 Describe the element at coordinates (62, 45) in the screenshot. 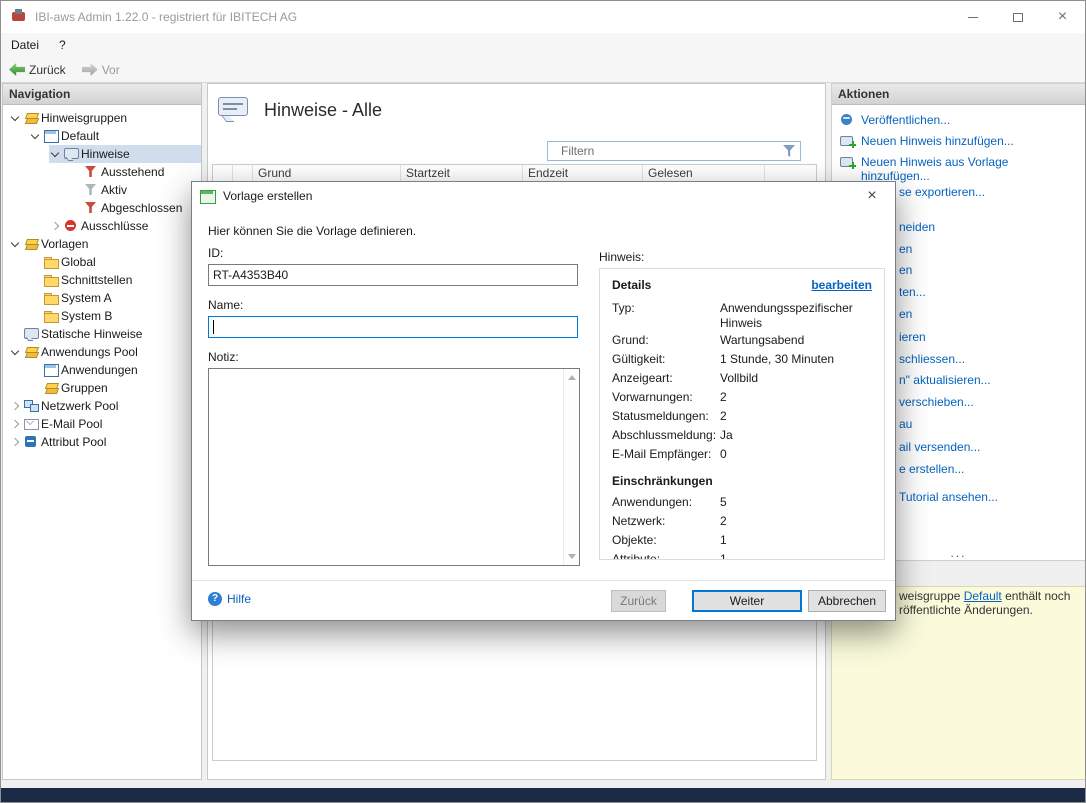

I see `menu-help: ?` at that location.